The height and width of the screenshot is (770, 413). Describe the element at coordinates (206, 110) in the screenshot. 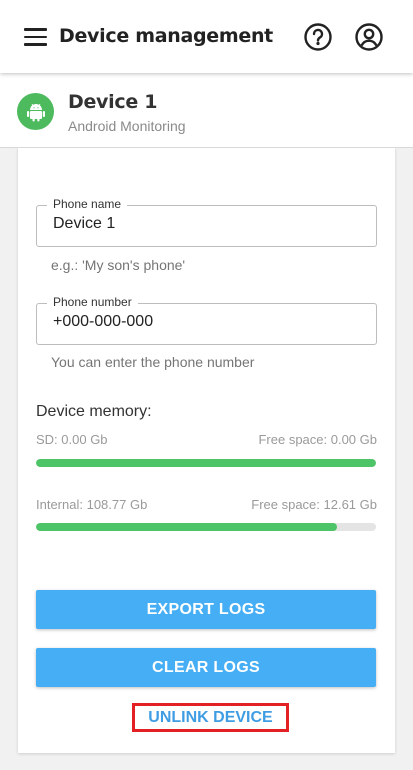

I see `device-header: Device 1 Android Monitoring` at that location.